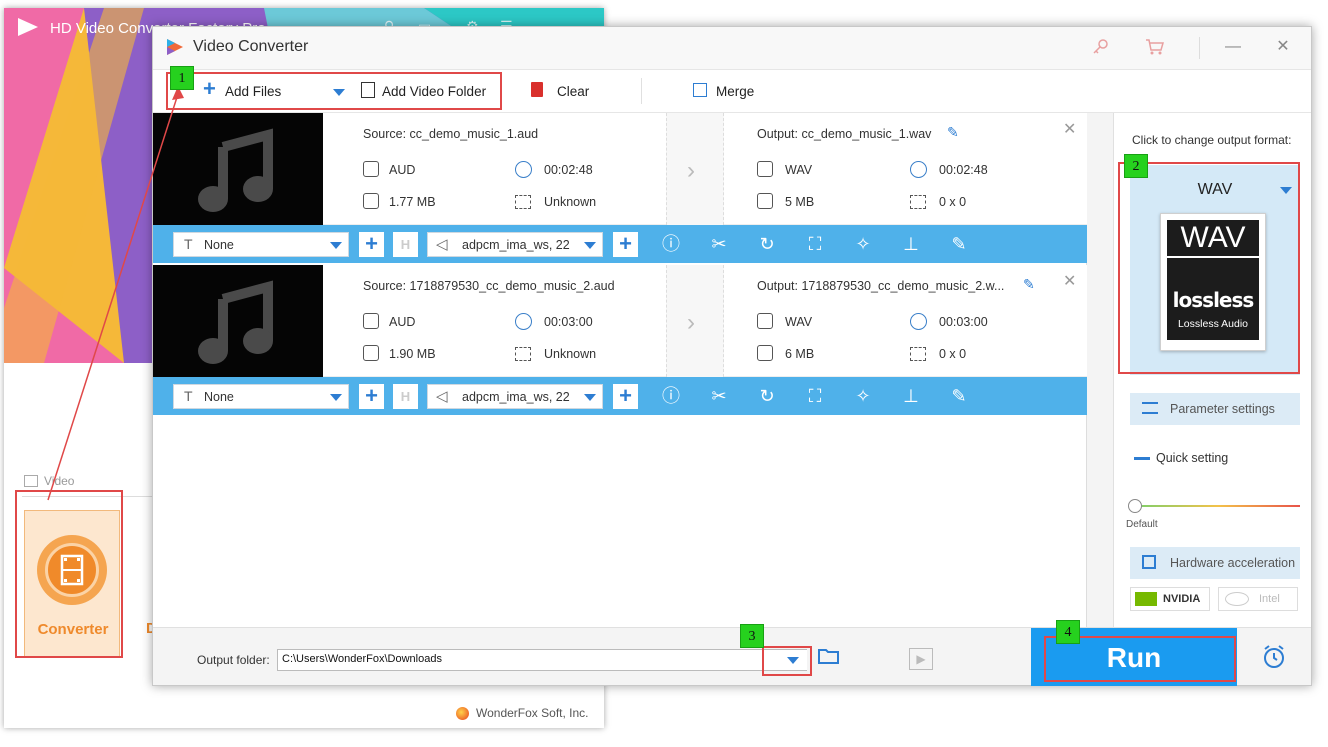 Image resolution: width=1328 pixels, height=747 pixels. What do you see at coordinates (1101, 47) in the screenshot?
I see `key-icon` at bounding box center [1101, 47].